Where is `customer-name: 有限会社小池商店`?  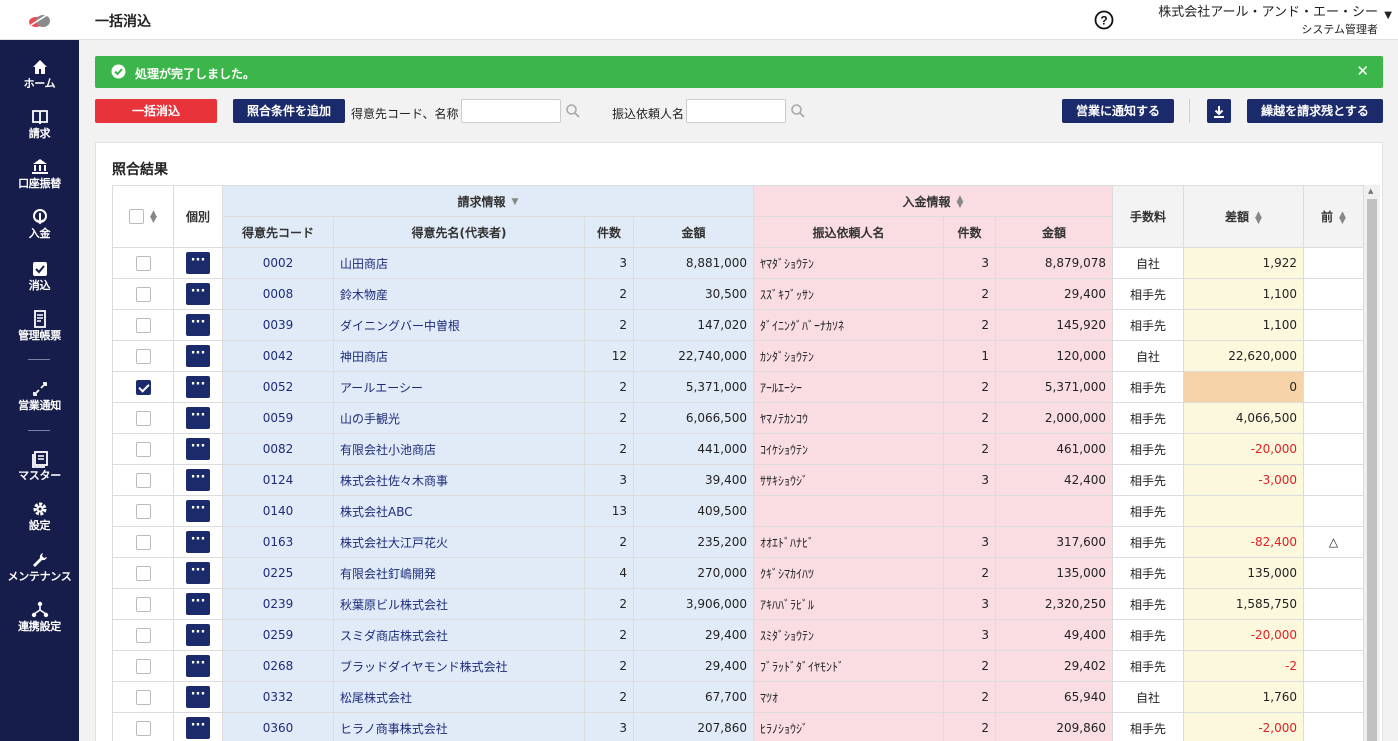
customer-name: 有限会社小池商店 is located at coordinates (459, 449).